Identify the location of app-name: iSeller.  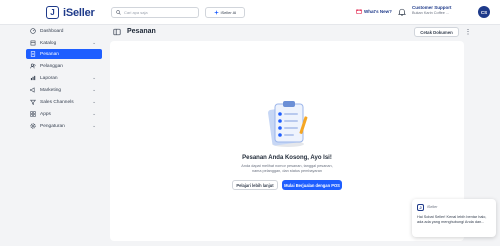
(79, 12).